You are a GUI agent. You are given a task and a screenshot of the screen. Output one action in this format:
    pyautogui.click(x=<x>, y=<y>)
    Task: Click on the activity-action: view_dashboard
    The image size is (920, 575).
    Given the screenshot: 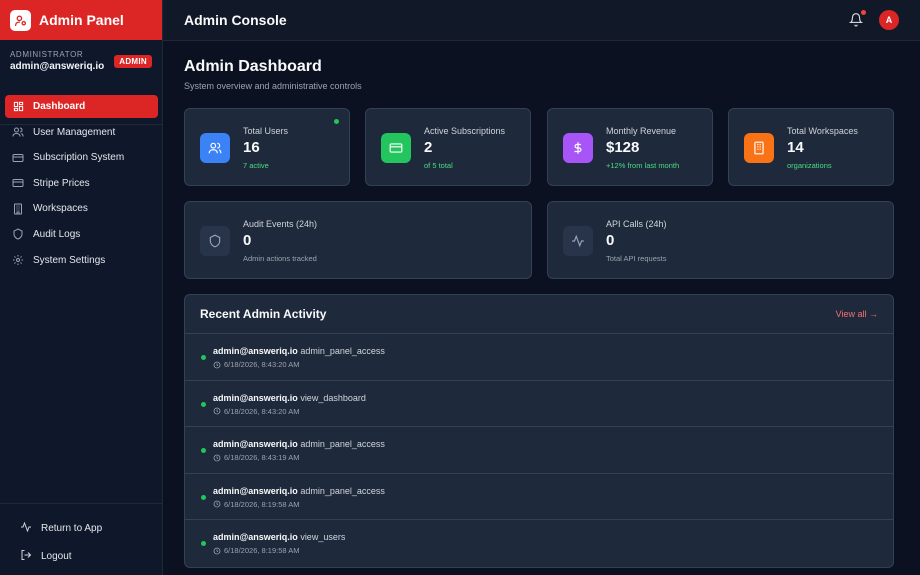 What is the action you would take?
    pyautogui.click(x=333, y=397)
    